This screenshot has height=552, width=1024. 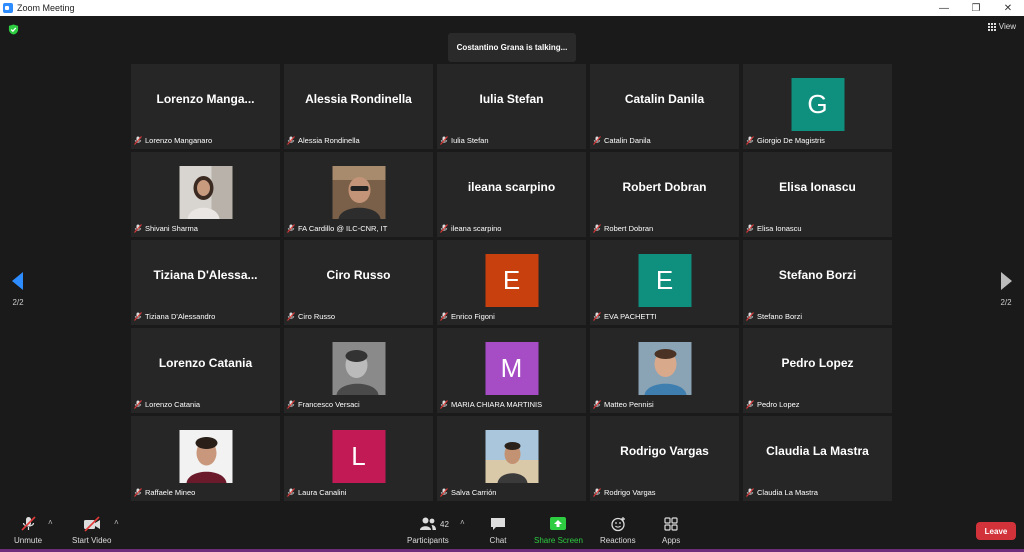 I want to click on participant-name: ileana scarpino, so click(x=476, y=228).